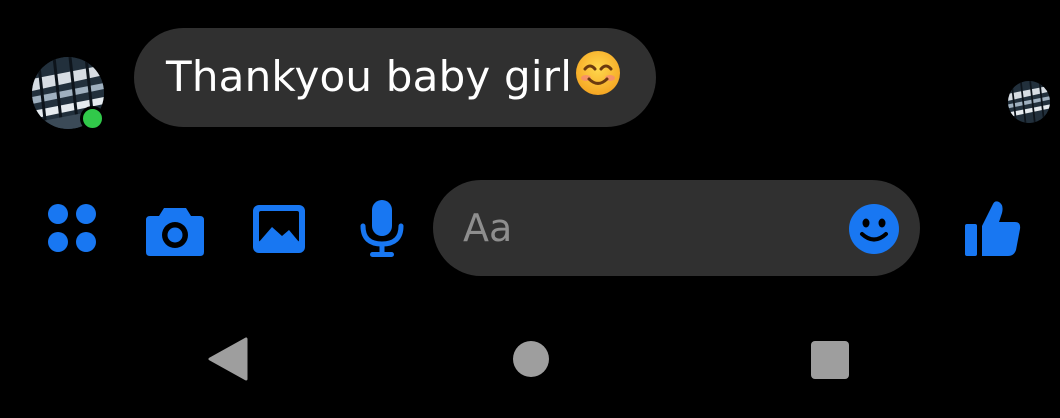  I want to click on emoji-button, so click(874, 229).